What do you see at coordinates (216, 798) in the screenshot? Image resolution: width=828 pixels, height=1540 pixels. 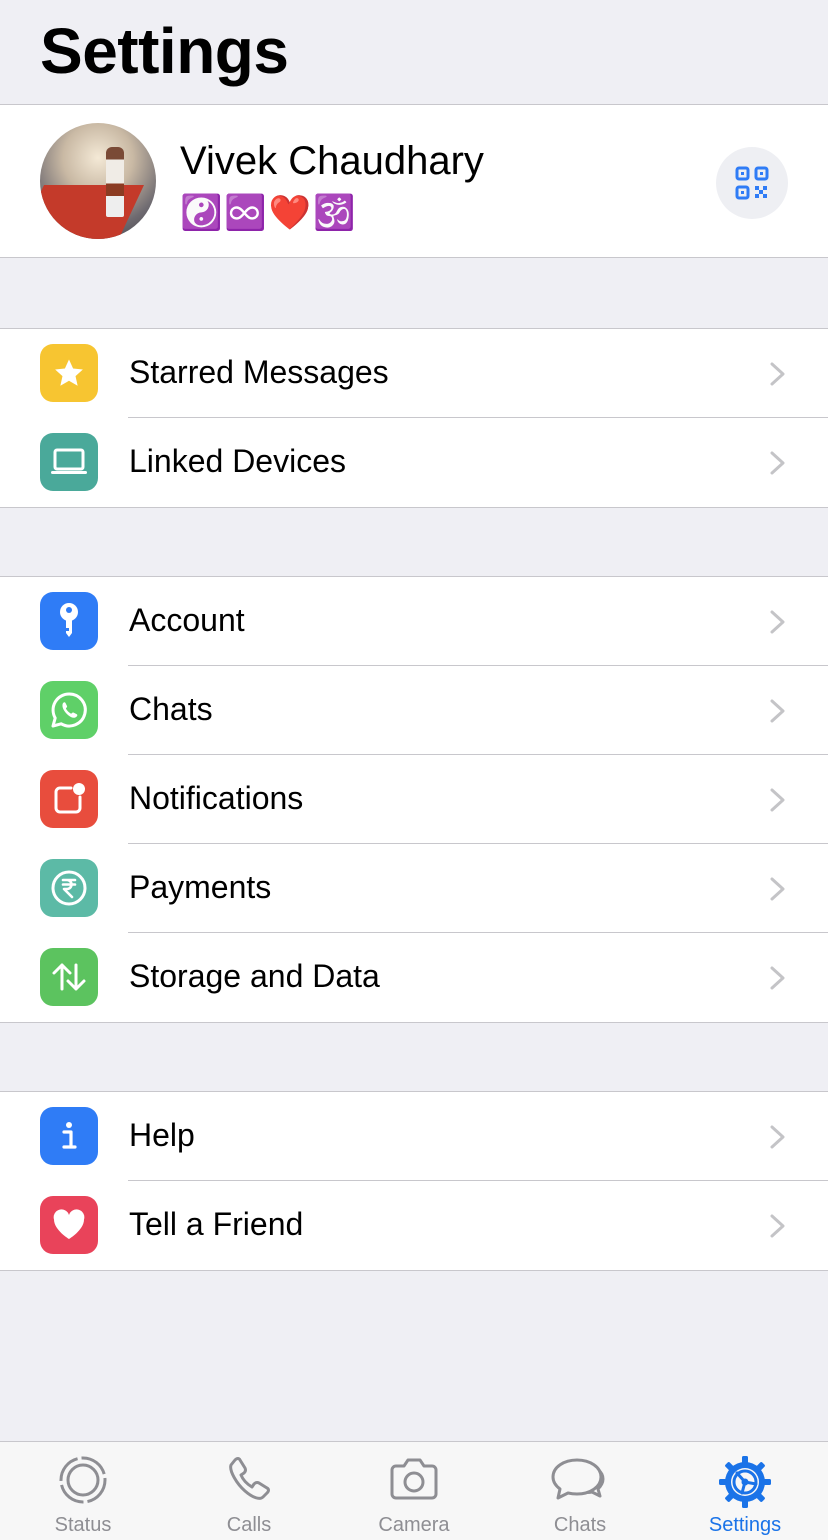 I see `row-label: Notifications` at bounding box center [216, 798].